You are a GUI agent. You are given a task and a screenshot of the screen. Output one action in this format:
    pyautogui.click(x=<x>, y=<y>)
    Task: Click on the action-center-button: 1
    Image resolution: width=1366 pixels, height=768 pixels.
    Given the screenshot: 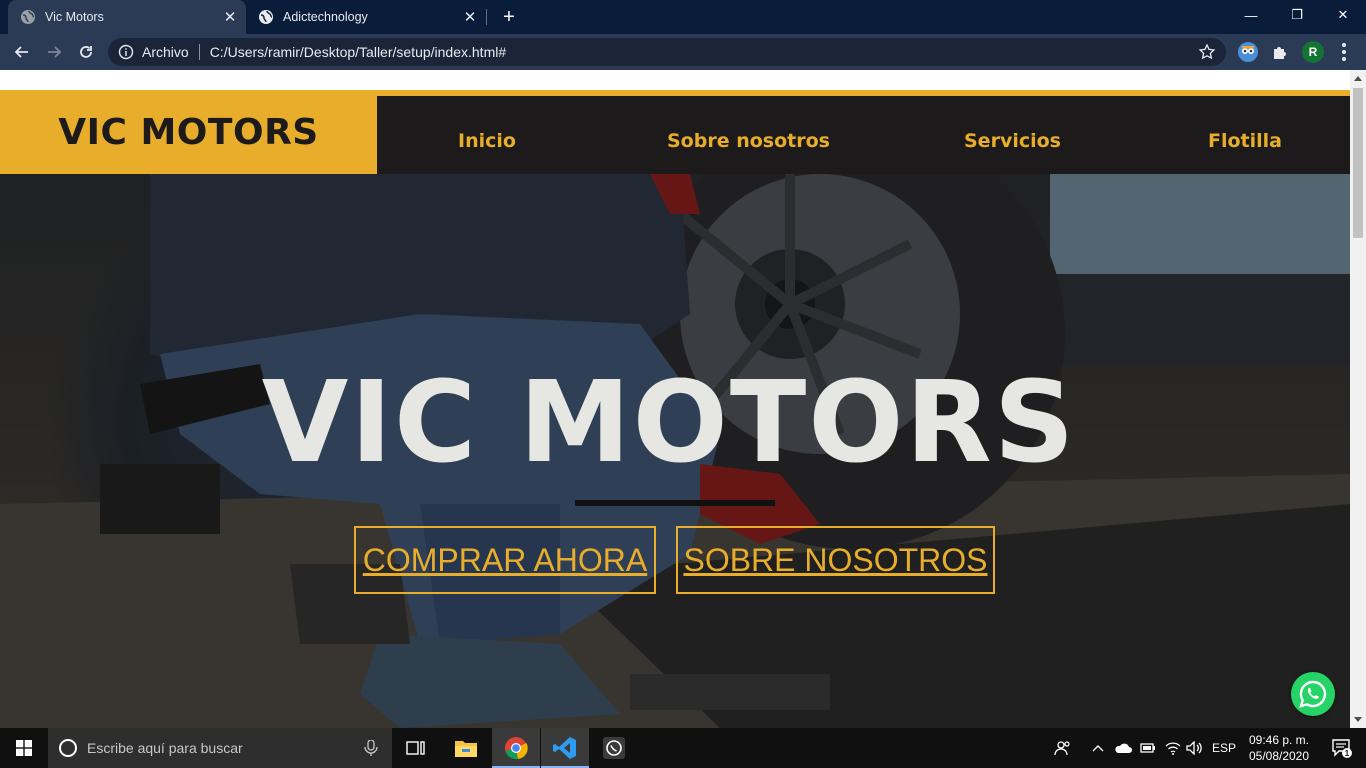 What is the action you would take?
    pyautogui.click(x=1342, y=748)
    